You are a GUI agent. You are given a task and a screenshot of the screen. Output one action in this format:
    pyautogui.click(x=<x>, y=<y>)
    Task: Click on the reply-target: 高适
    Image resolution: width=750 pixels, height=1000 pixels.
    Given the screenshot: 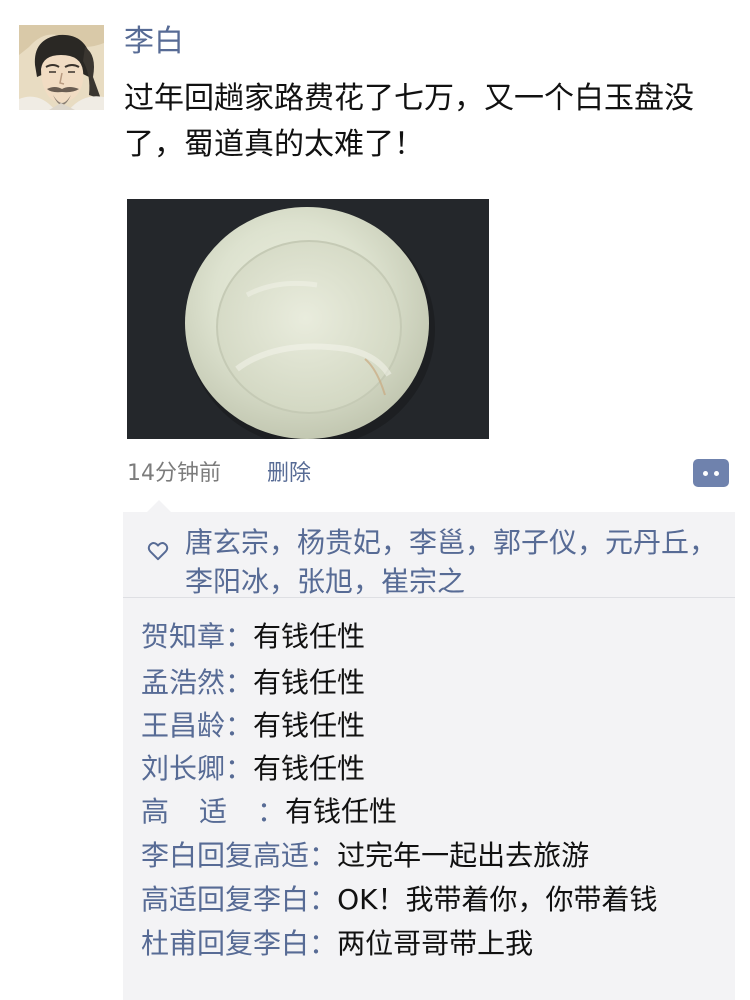 What is the action you would take?
    pyautogui.click(x=281, y=855)
    